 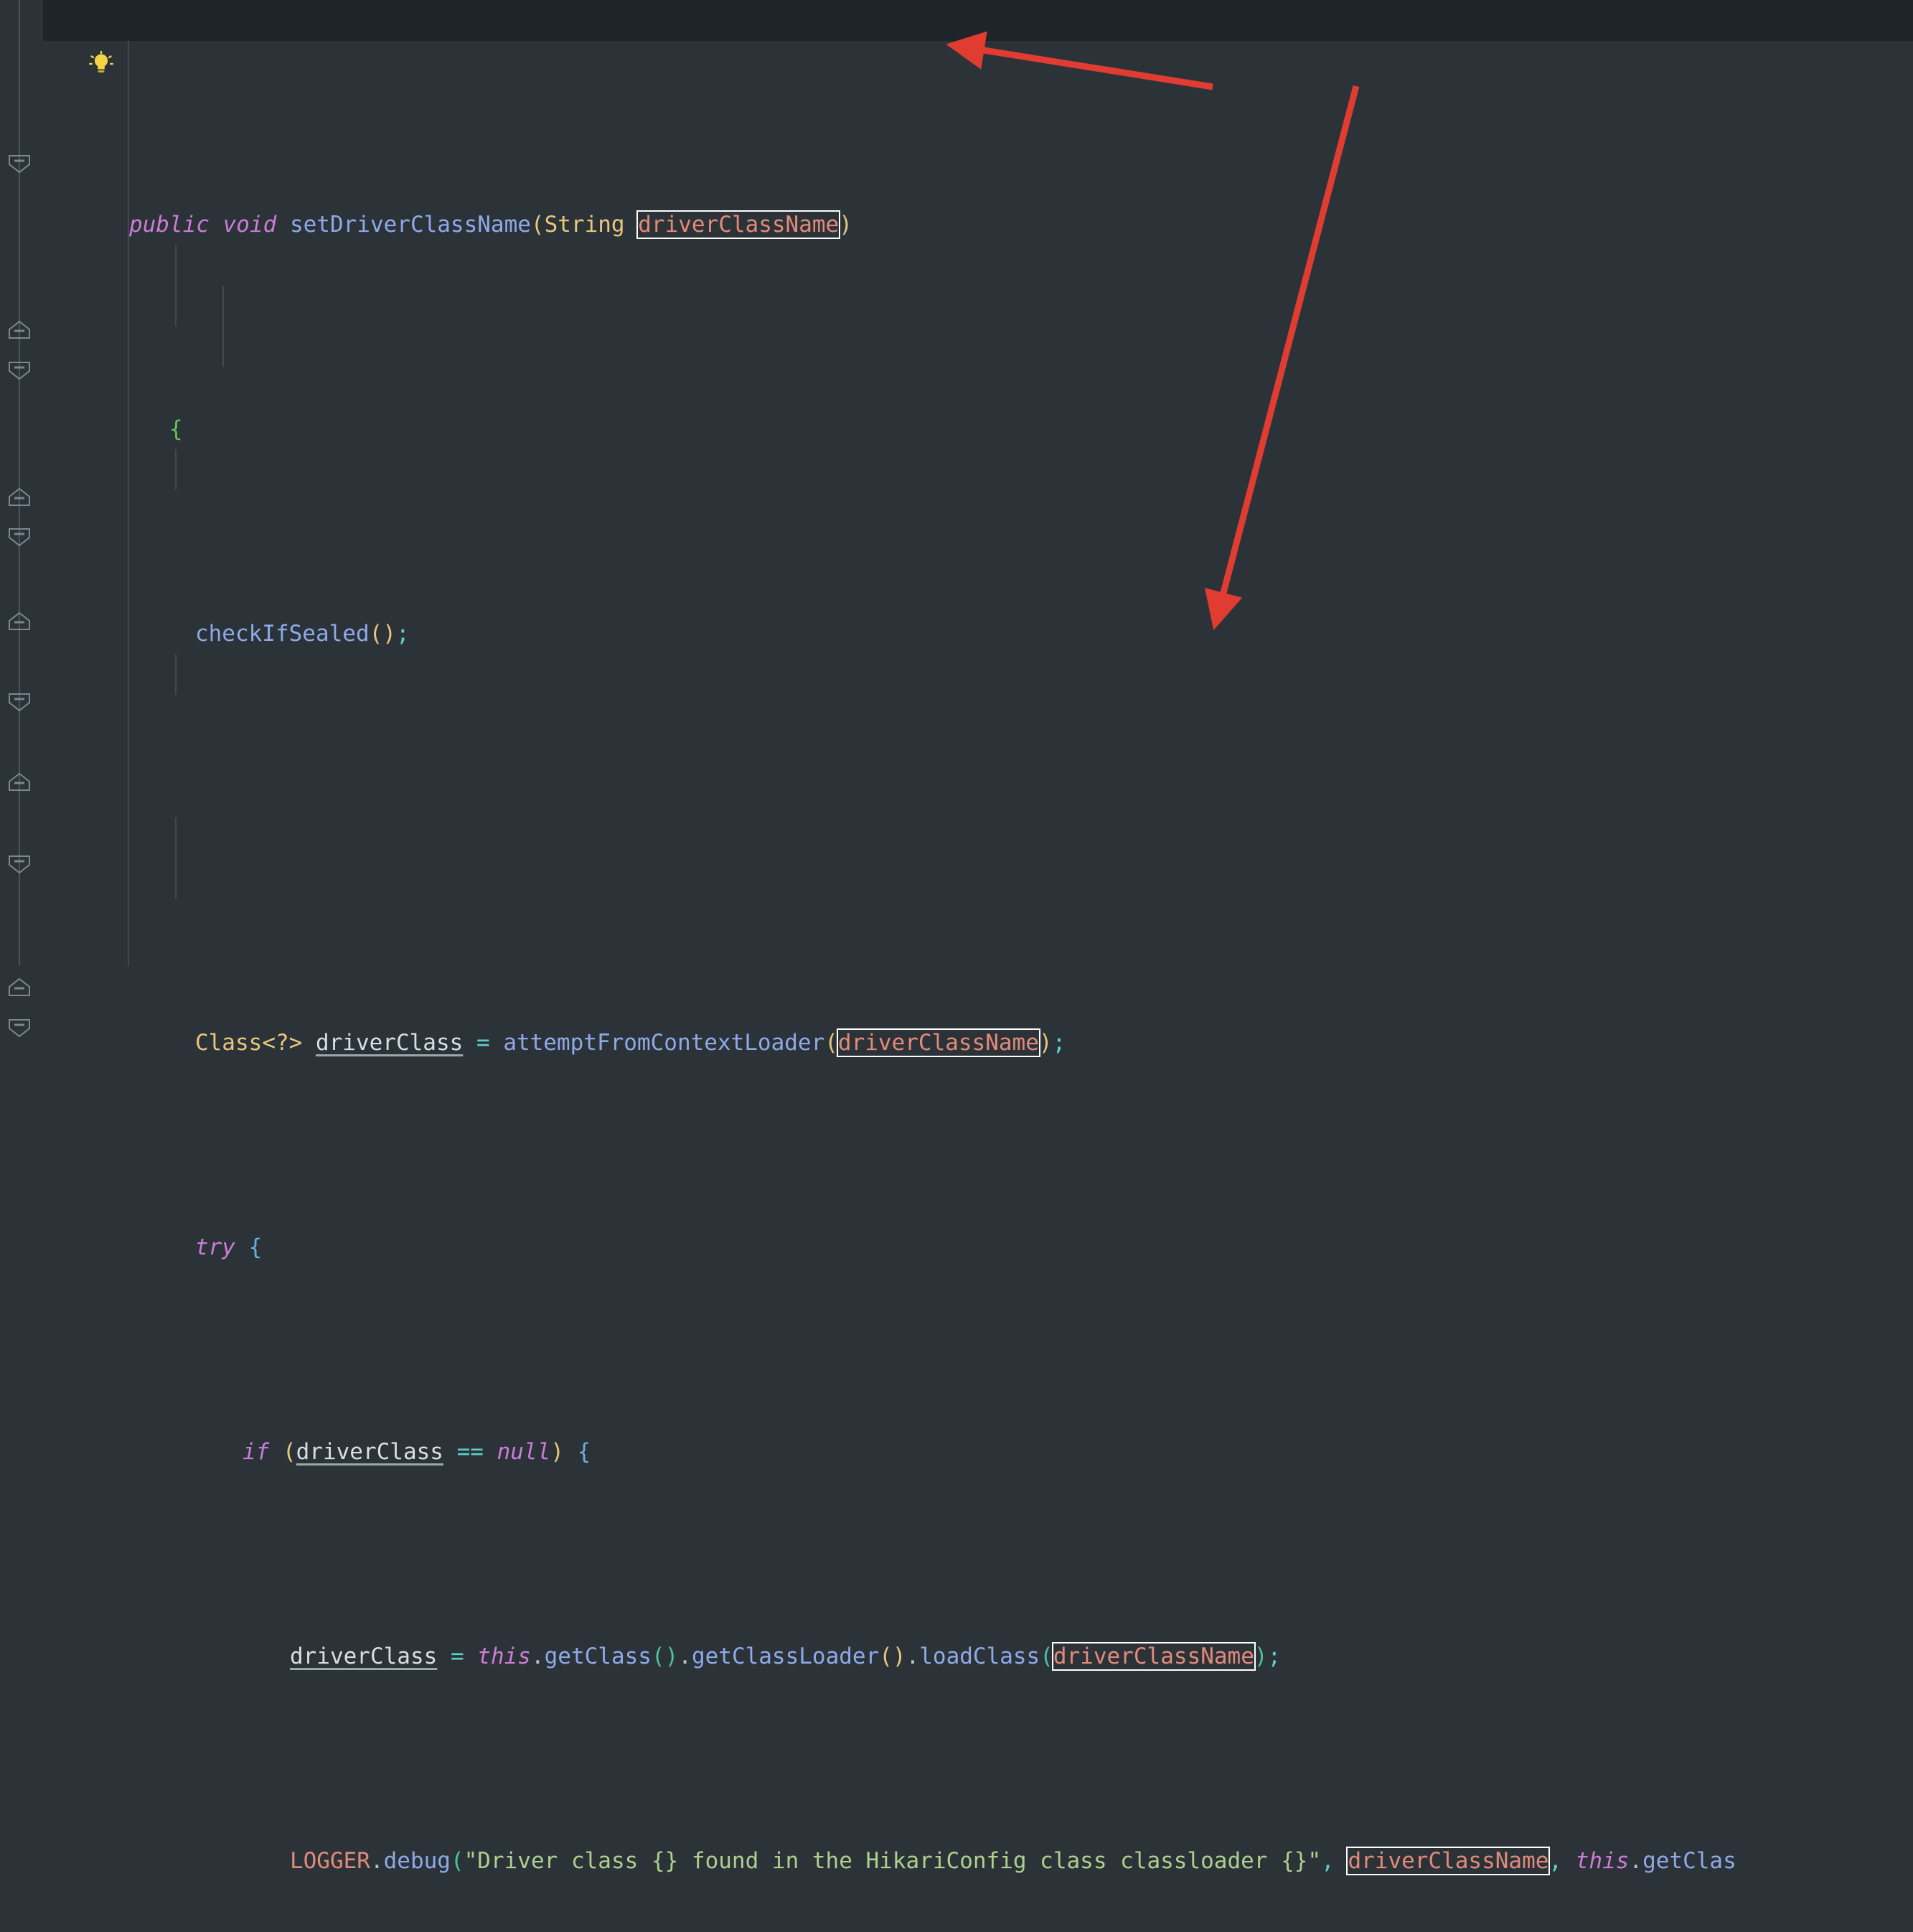 What do you see at coordinates (1689, 1861) in the screenshot?
I see `token-method-call: getClas` at bounding box center [1689, 1861].